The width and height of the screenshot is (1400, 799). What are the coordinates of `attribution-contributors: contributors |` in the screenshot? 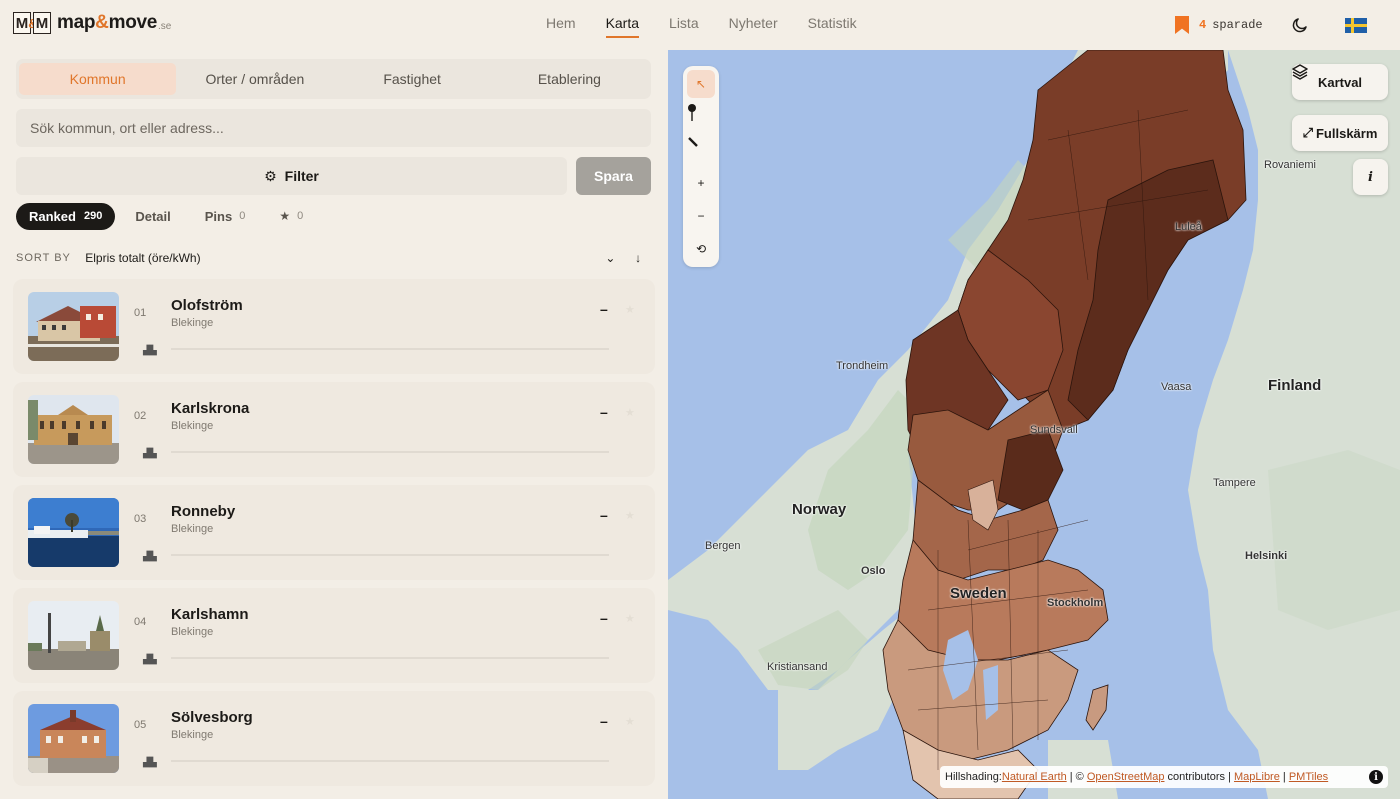 It's located at (1199, 777).